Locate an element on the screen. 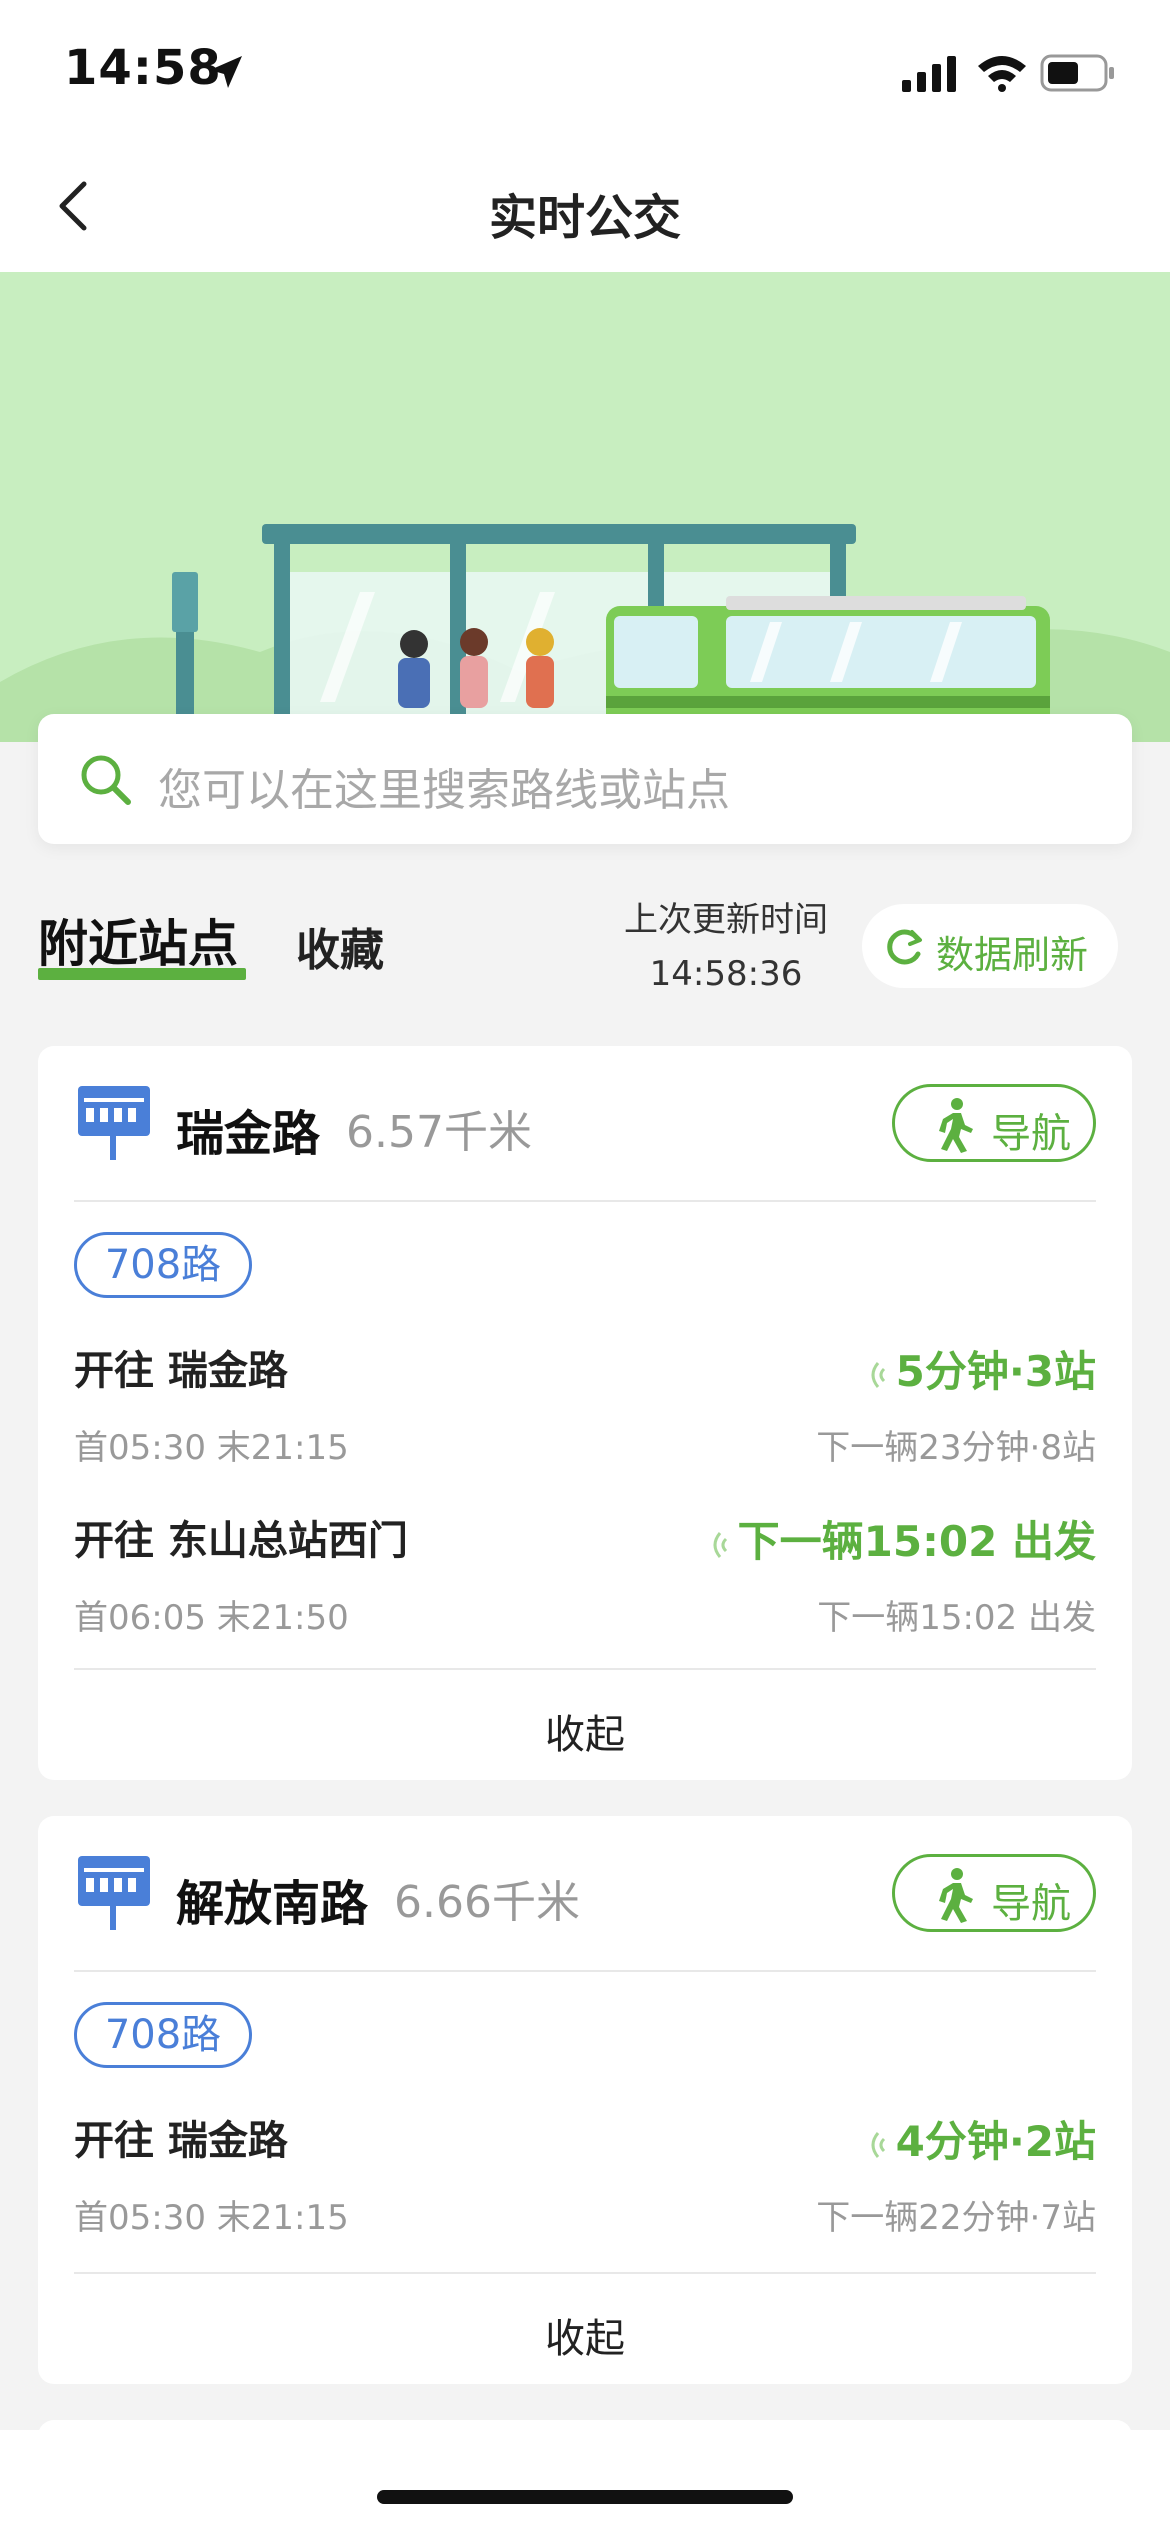 The width and height of the screenshot is (1170, 2532). next-bus-info: 下一辆22分钟·7站 is located at coordinates (956, 2218).